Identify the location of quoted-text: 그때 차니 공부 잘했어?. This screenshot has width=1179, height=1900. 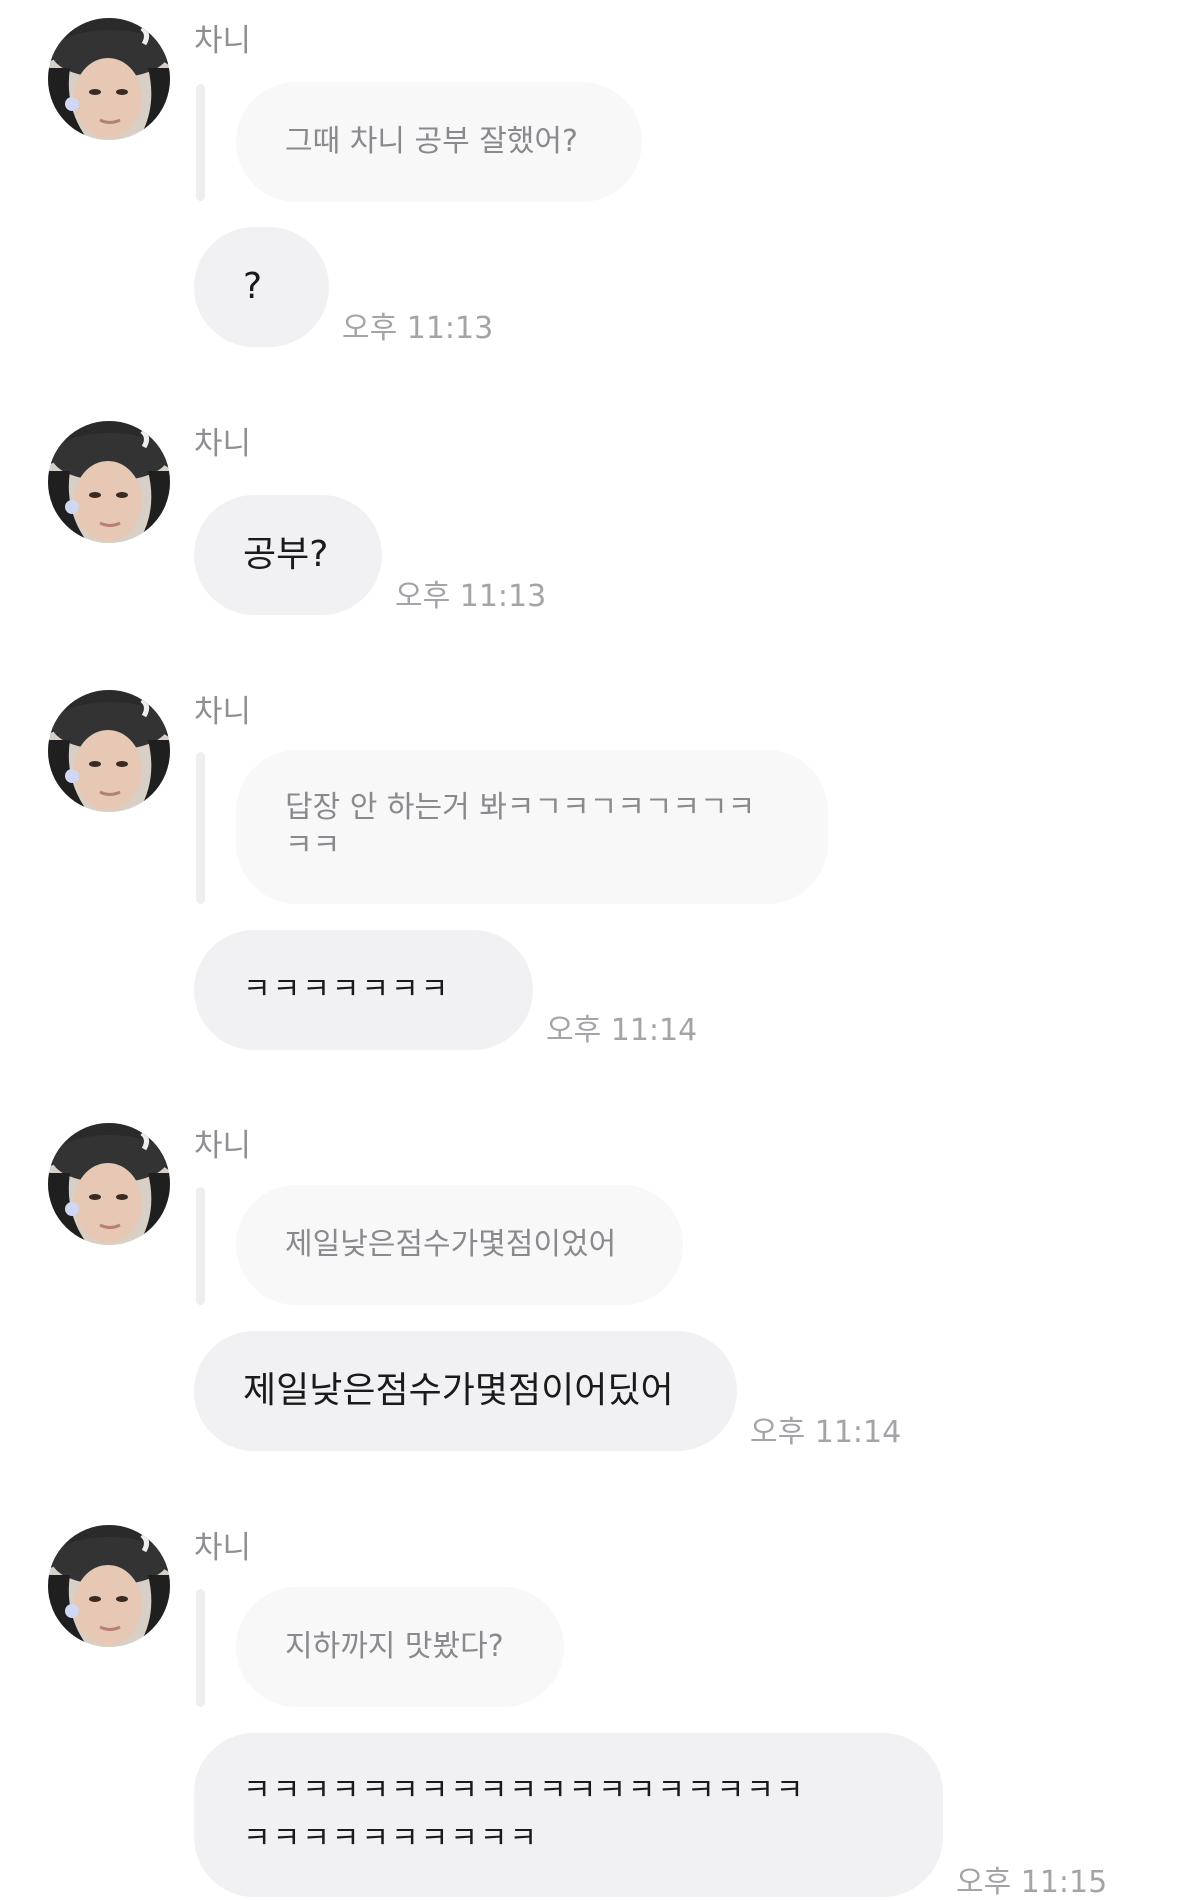
(431, 141).